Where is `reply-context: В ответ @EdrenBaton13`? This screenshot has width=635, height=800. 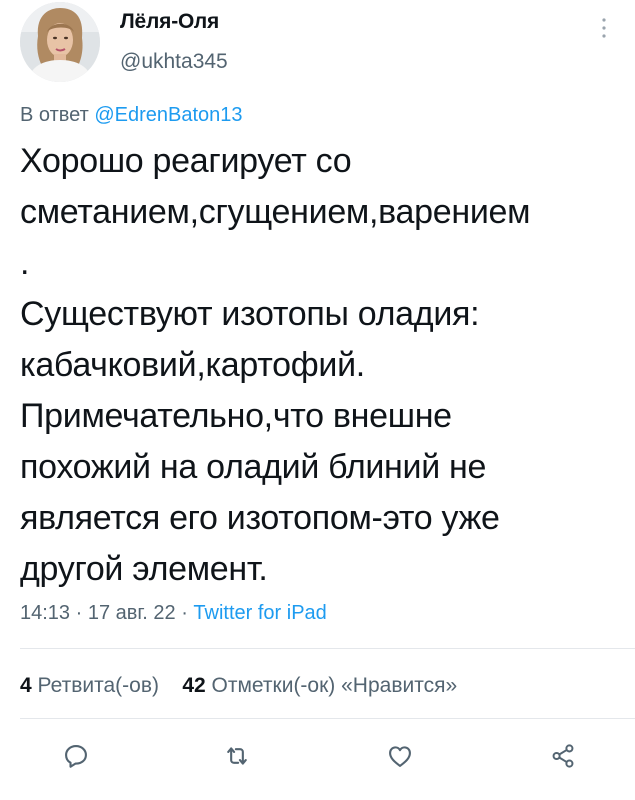
reply-context: В ответ @EdrenBaton13 is located at coordinates (131, 115).